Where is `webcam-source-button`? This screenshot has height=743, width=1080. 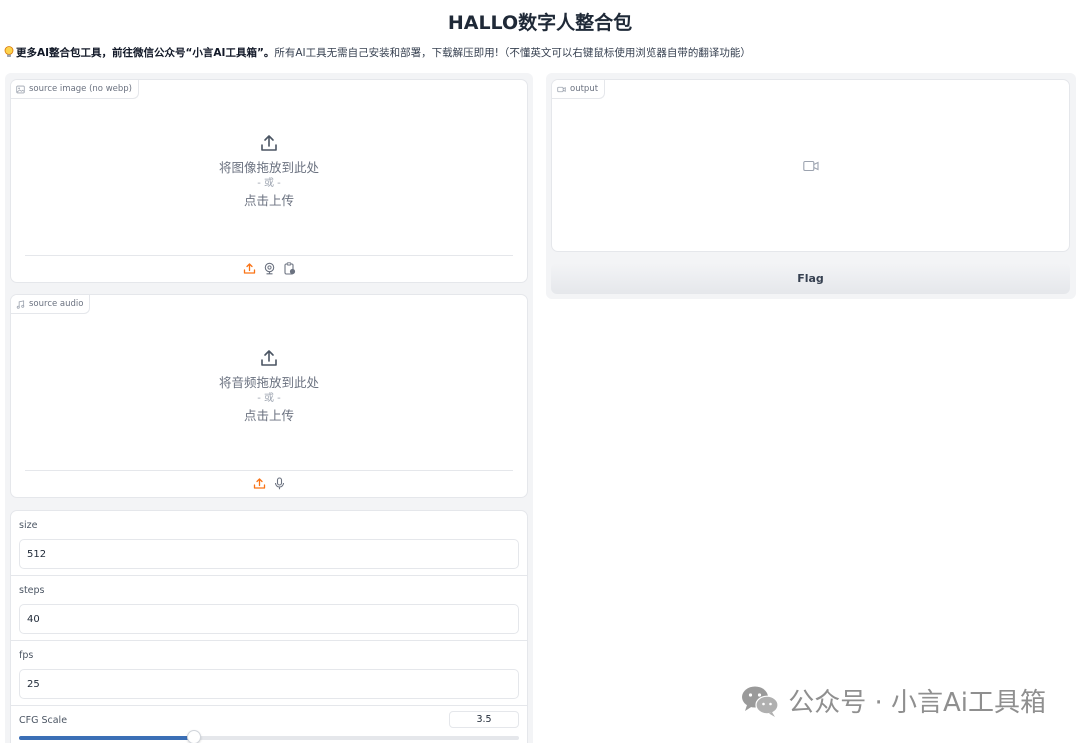 webcam-source-button is located at coordinates (269, 268).